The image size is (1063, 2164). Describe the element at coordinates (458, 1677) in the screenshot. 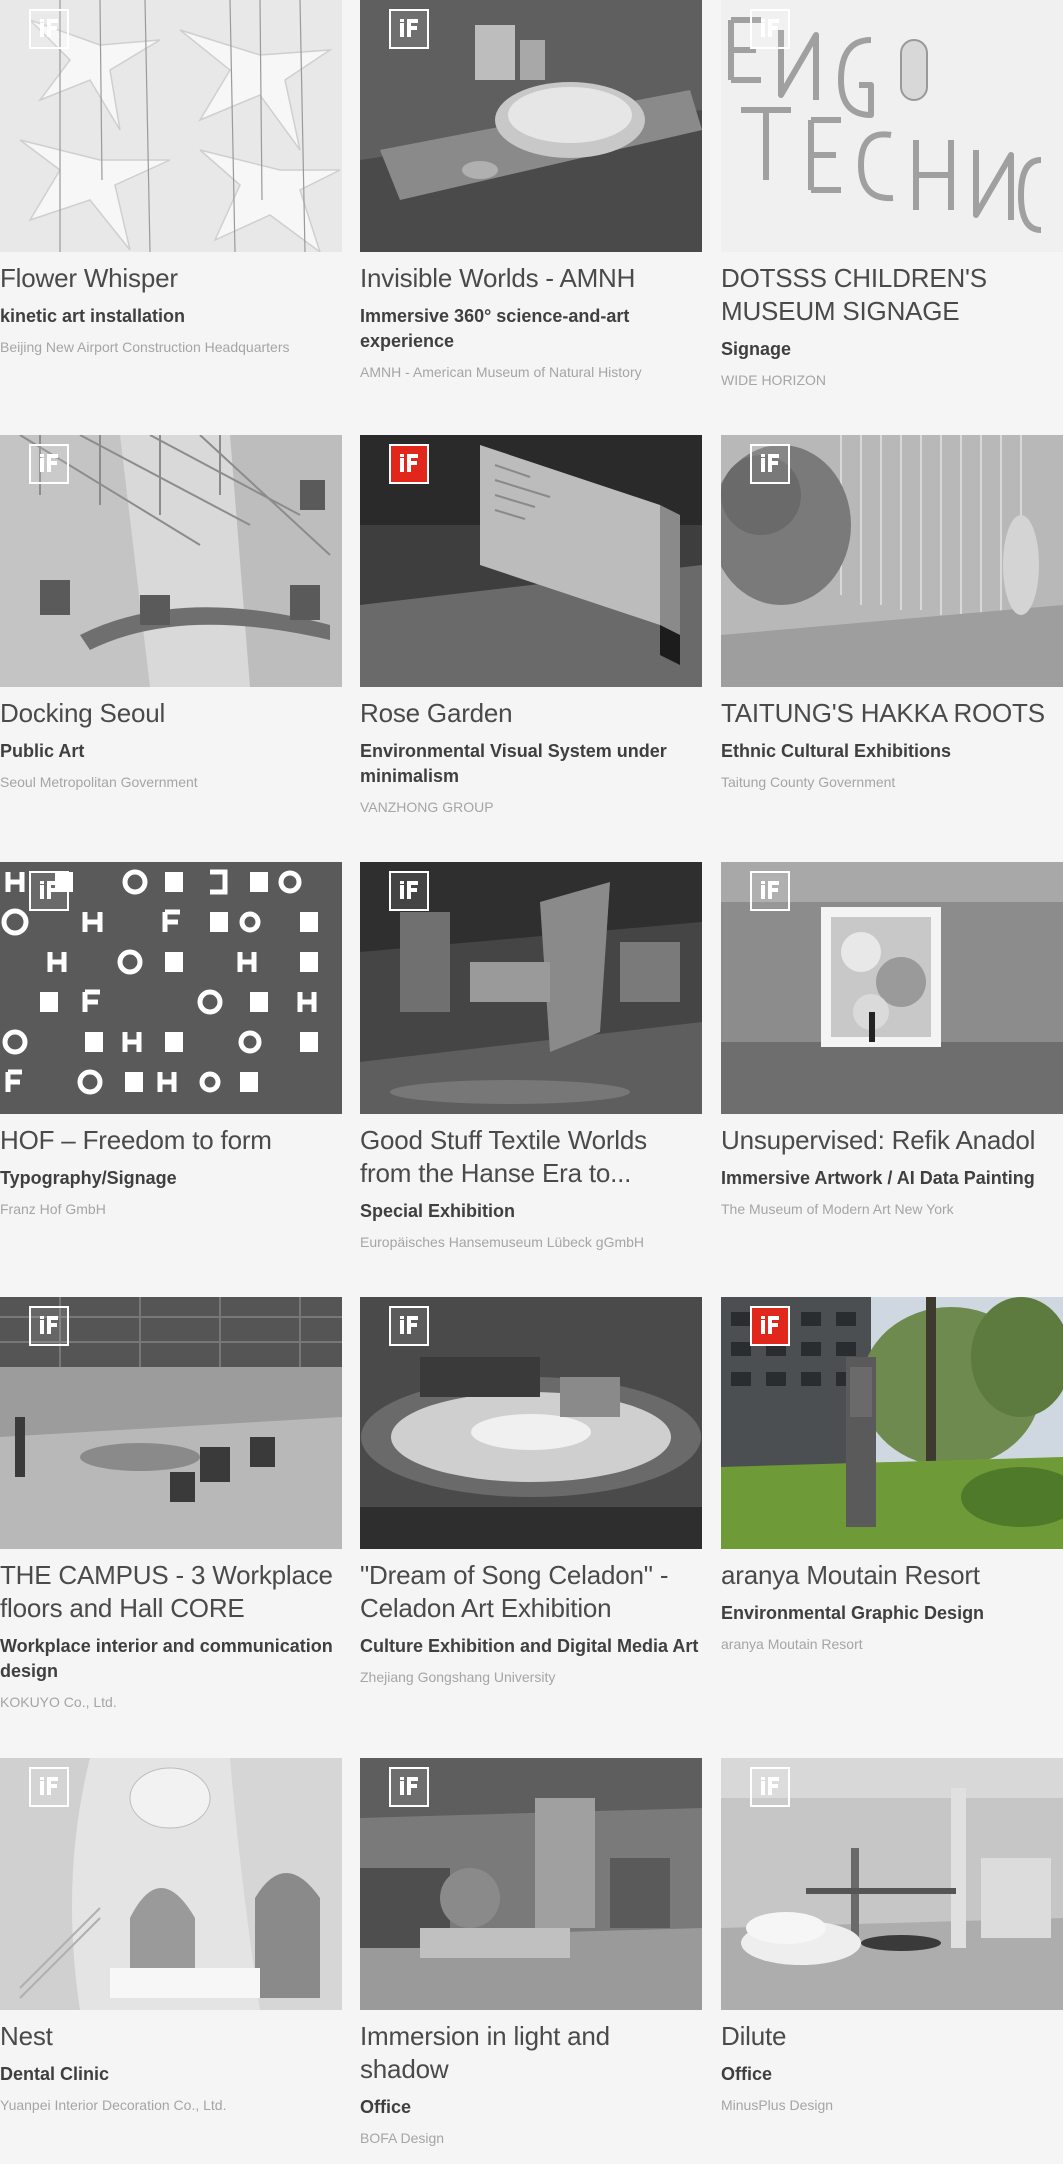

I see `project-client: Zhejiang Gongshang University` at that location.